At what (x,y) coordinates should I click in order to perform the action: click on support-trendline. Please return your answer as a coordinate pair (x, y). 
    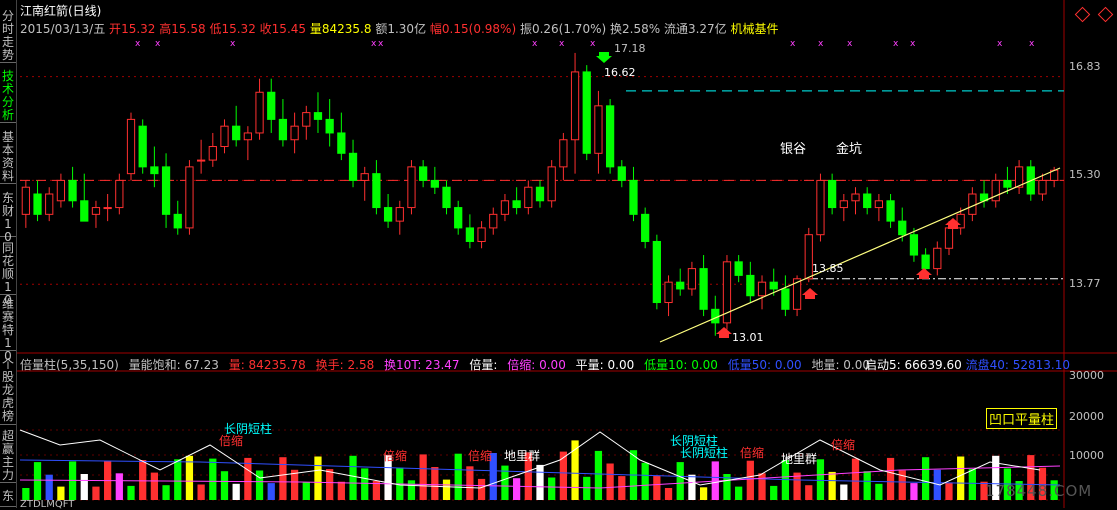
    Looking at the image, I should click on (860, 255).